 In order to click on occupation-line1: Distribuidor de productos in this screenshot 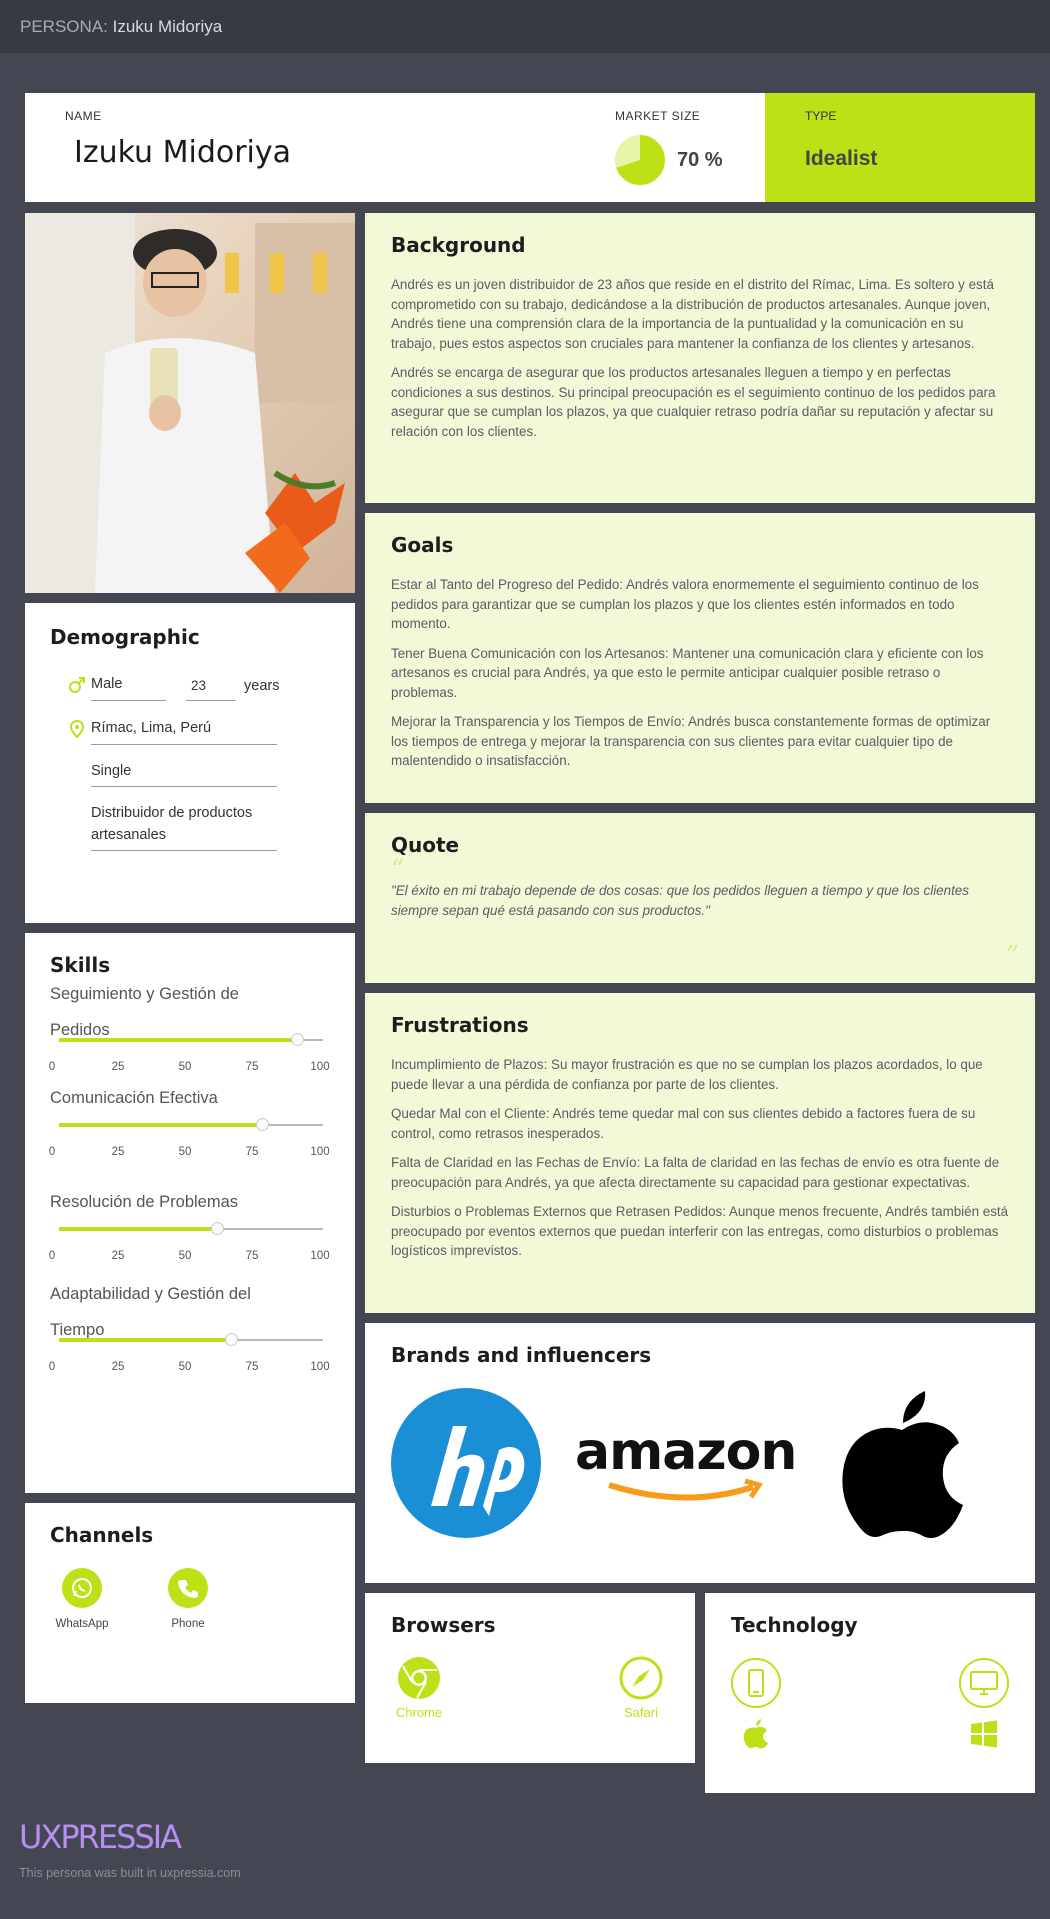, I will do `click(172, 813)`.